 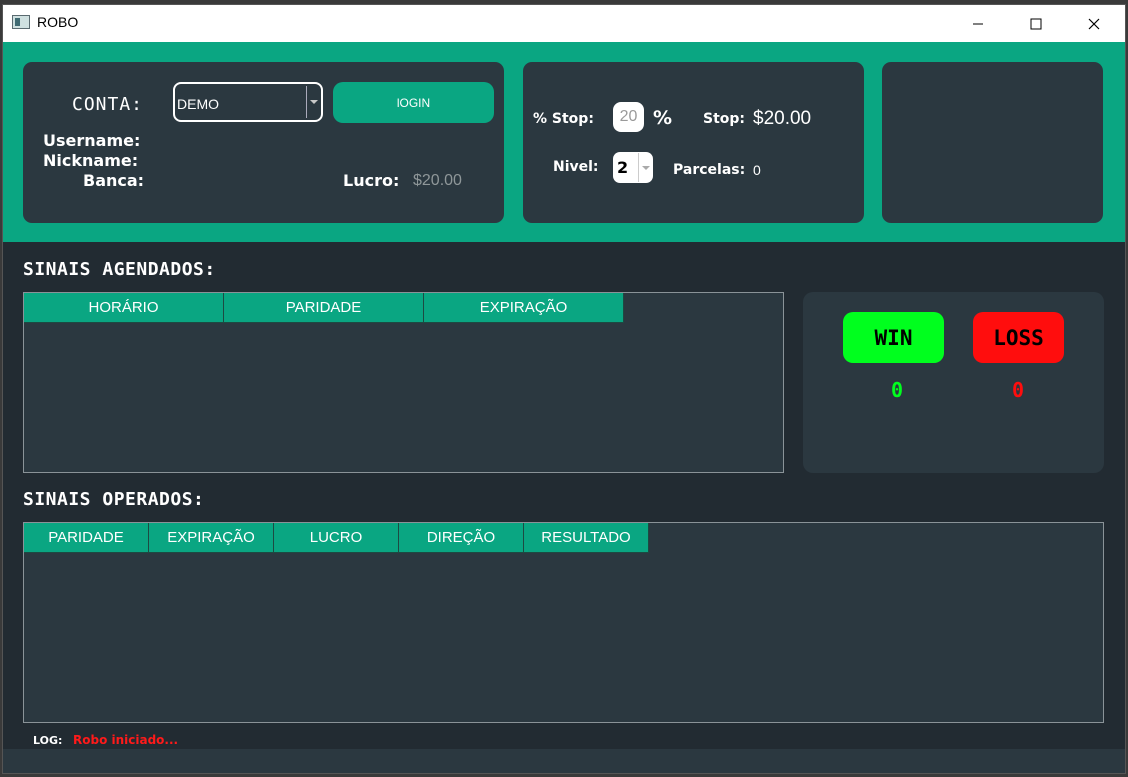 What do you see at coordinates (461, 538) in the screenshot?
I see `column-header-direcao: DIREÇÃO` at bounding box center [461, 538].